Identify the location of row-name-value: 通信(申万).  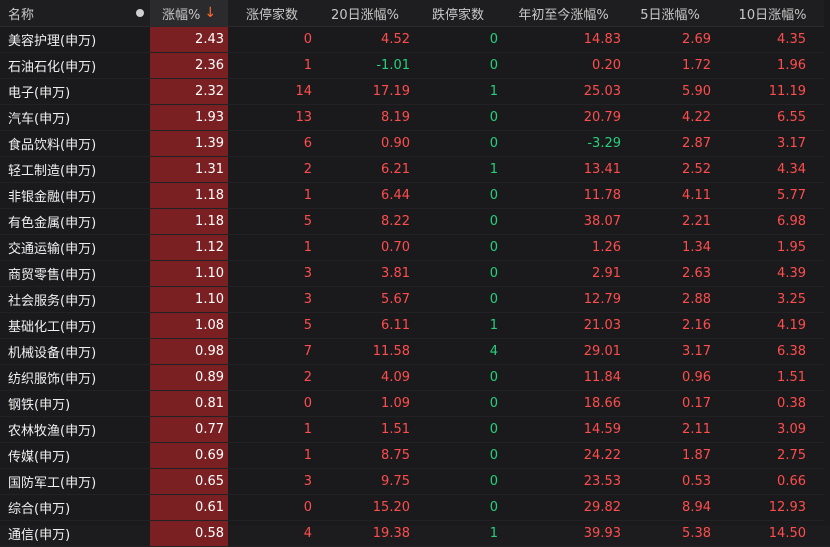
(39, 535).